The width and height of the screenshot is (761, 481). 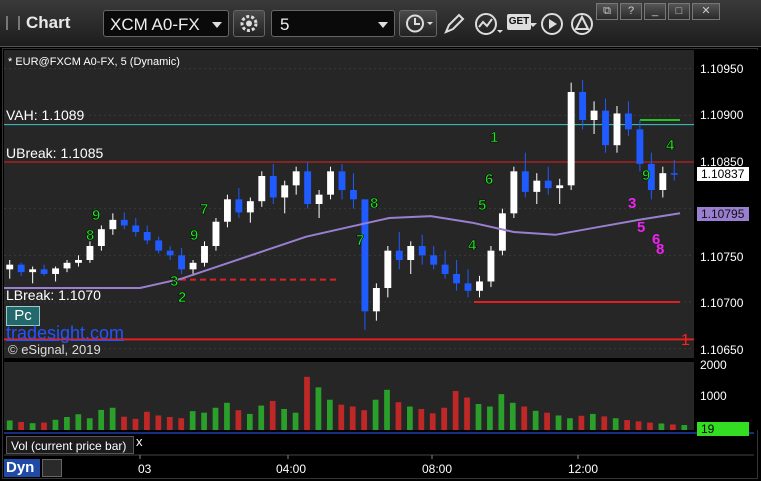 I want to click on ma-price-badge: 1.10795, so click(x=723, y=214).